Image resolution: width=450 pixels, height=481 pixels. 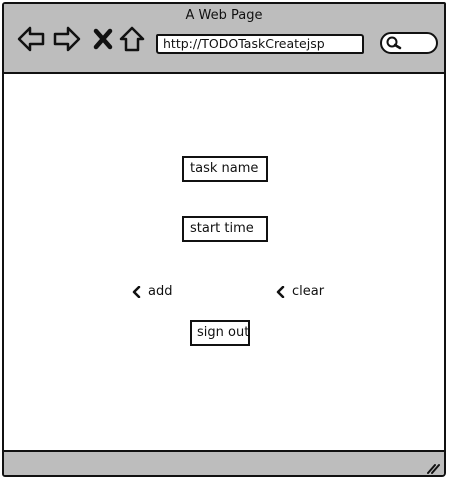 I want to click on resize-grip, so click(x=433, y=466).